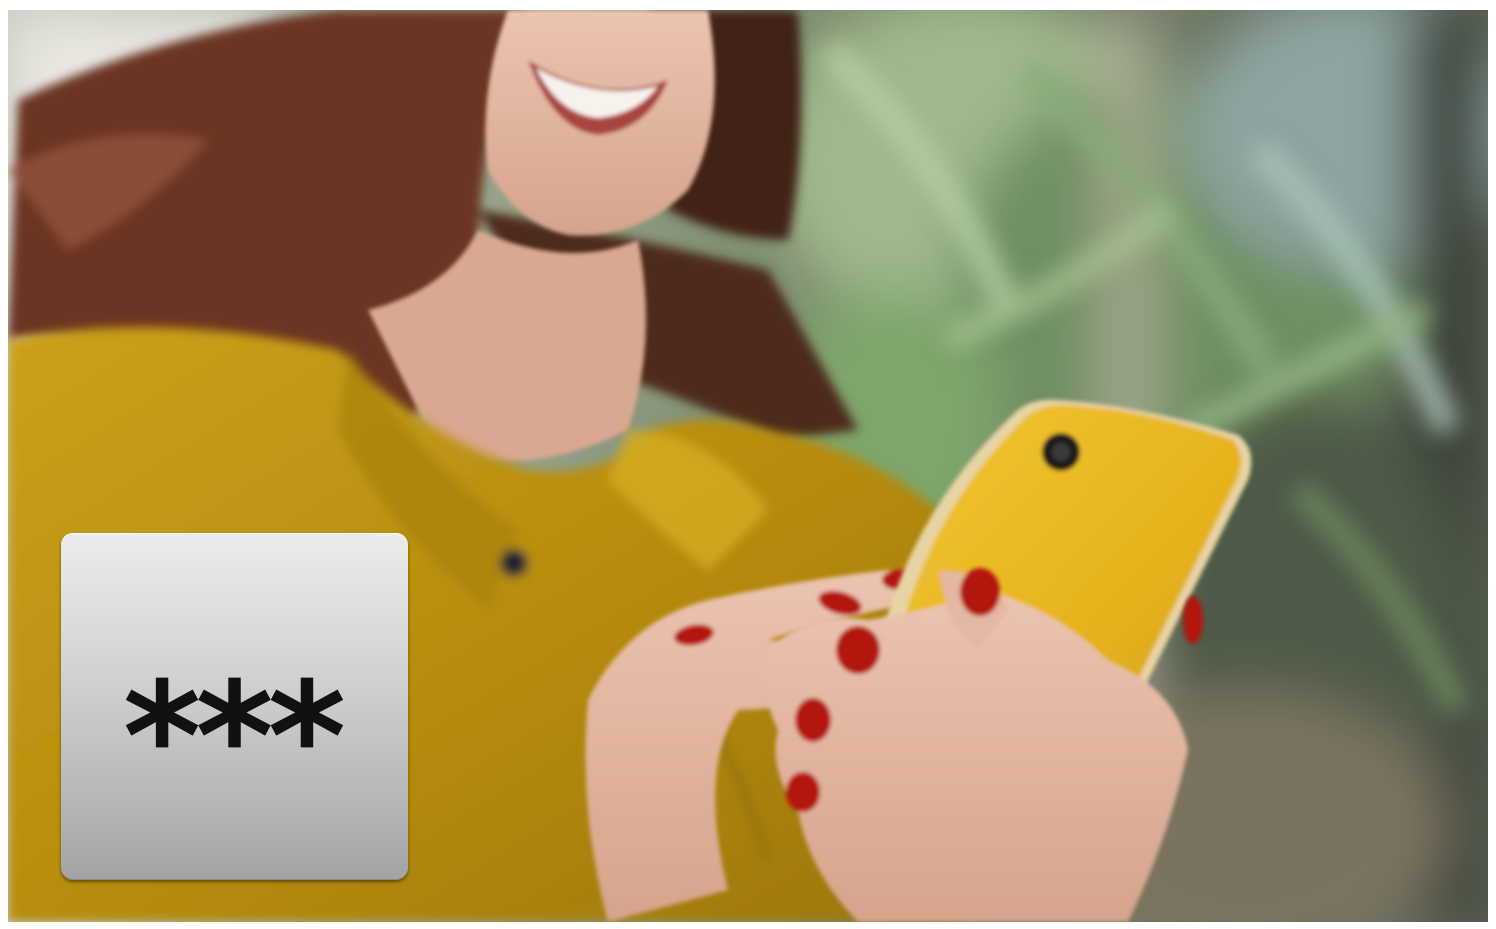  I want to click on password-mask-text: ***, so click(234, 737).